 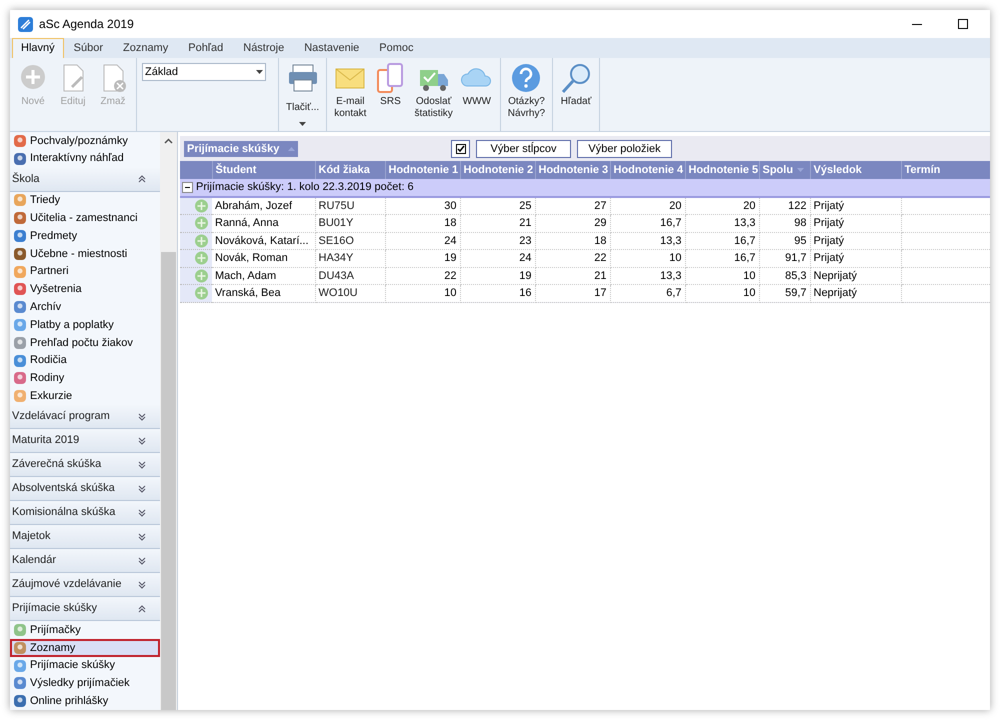 I want to click on section-header: Záujmové vzdelávanie, so click(x=85, y=585).